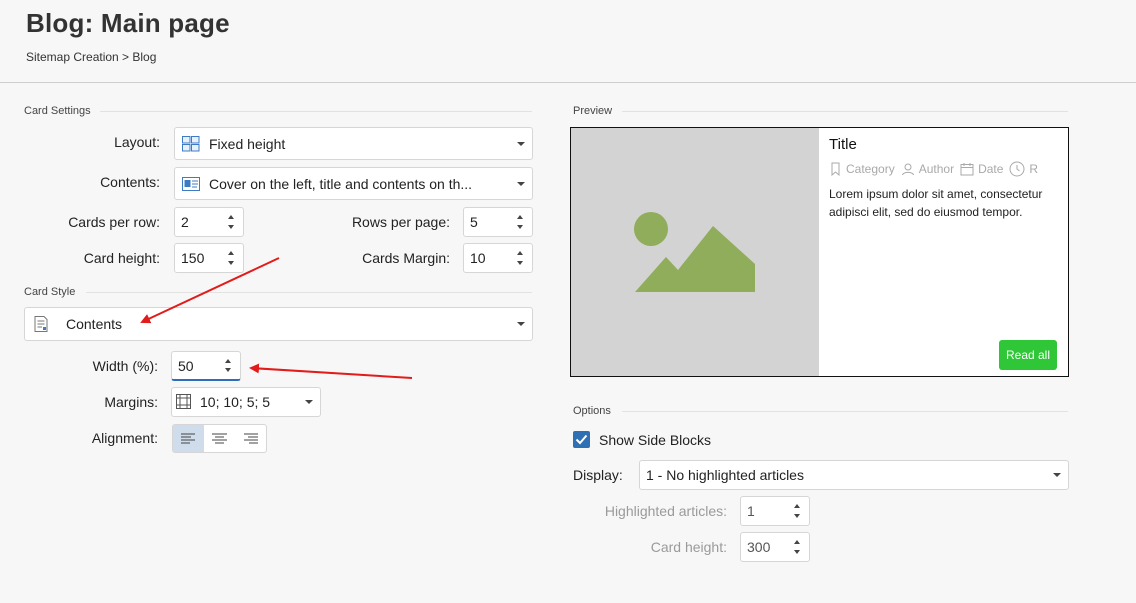 The width and height of the screenshot is (1136, 603). Describe the element at coordinates (188, 438) in the screenshot. I see `align-left-icon` at that location.